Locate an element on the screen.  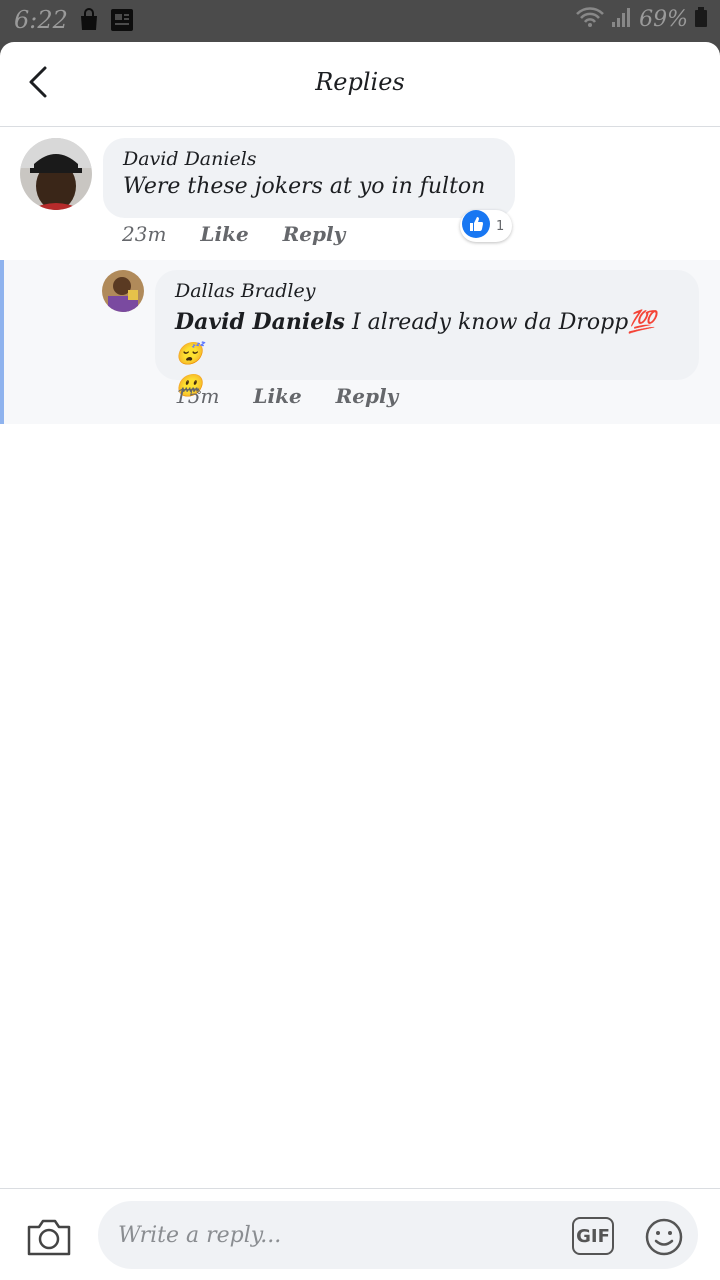
reply-composer: GIF is located at coordinates (360, 1234).